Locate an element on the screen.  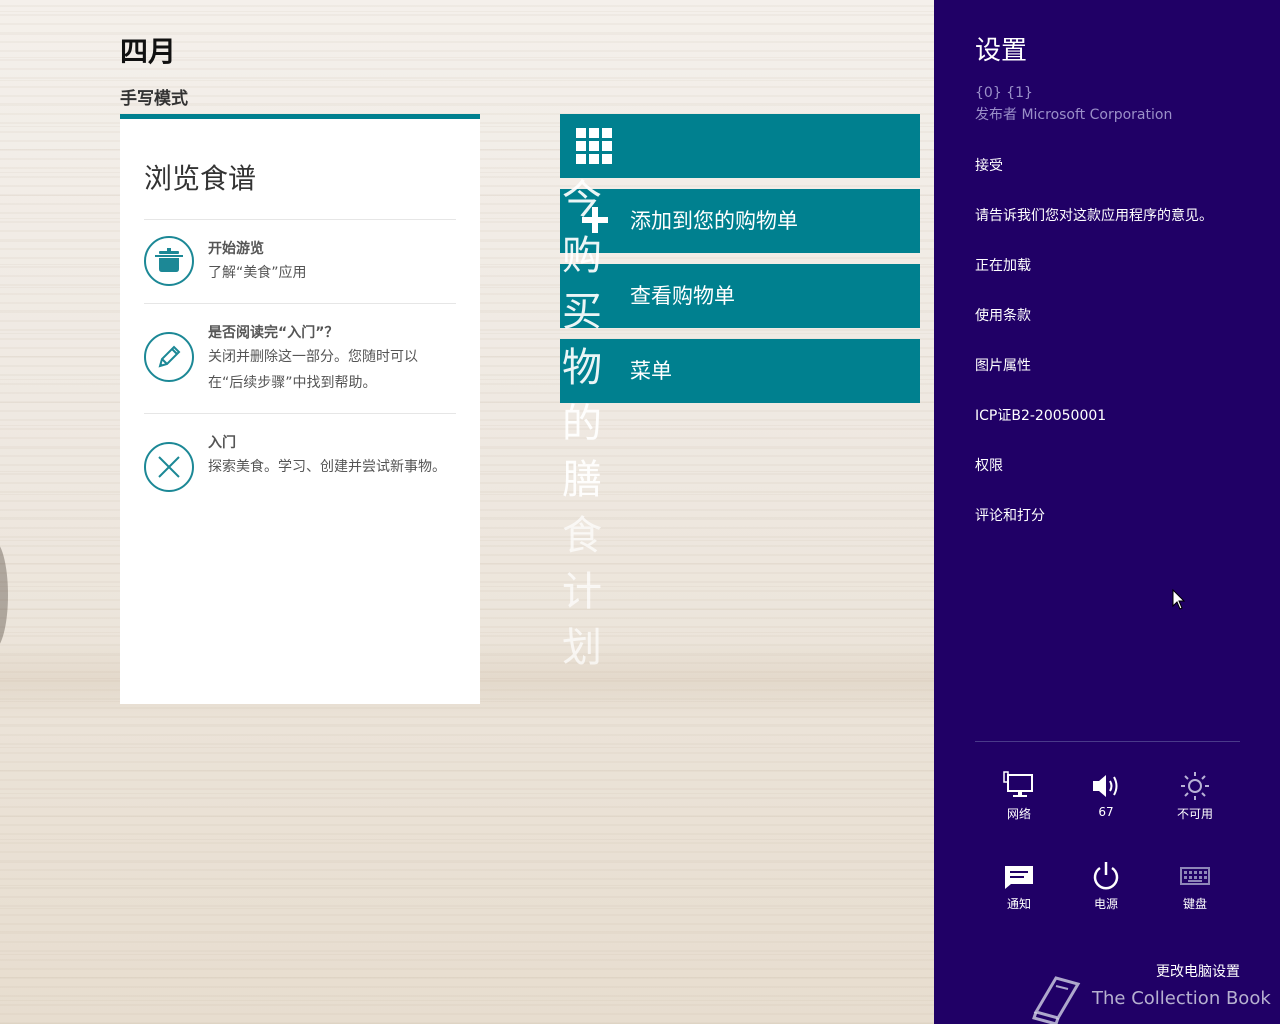
power-button: 电源 is located at coordinates (1106, 886).